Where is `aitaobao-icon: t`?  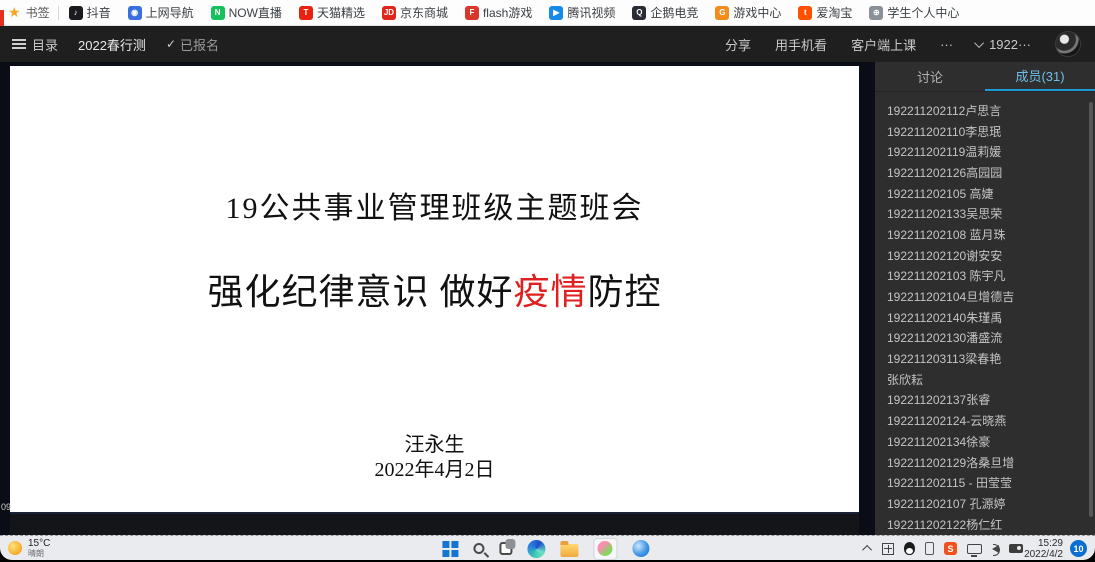 aitaobao-icon: t is located at coordinates (805, 12).